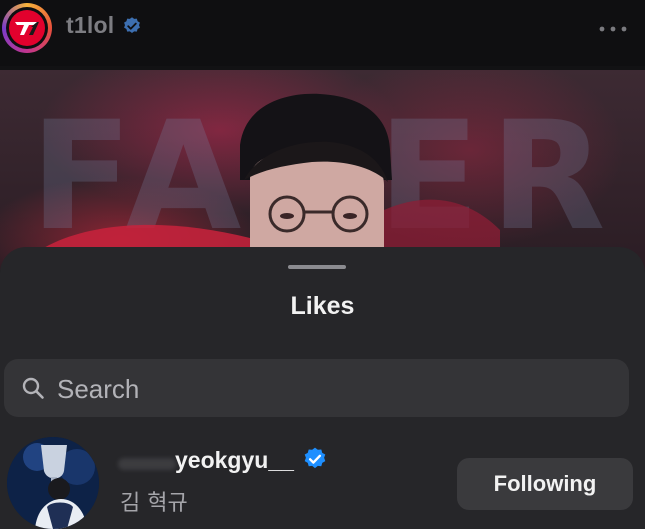 The height and width of the screenshot is (529, 645). Describe the element at coordinates (147, 464) in the screenshot. I see `username-prefix-redaction` at that location.